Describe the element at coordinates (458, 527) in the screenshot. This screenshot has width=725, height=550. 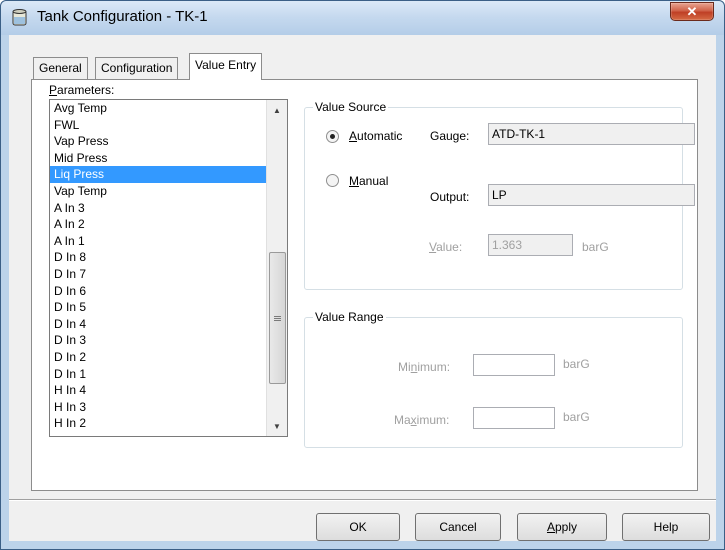
I see `cancel-button: Cancel` at that location.